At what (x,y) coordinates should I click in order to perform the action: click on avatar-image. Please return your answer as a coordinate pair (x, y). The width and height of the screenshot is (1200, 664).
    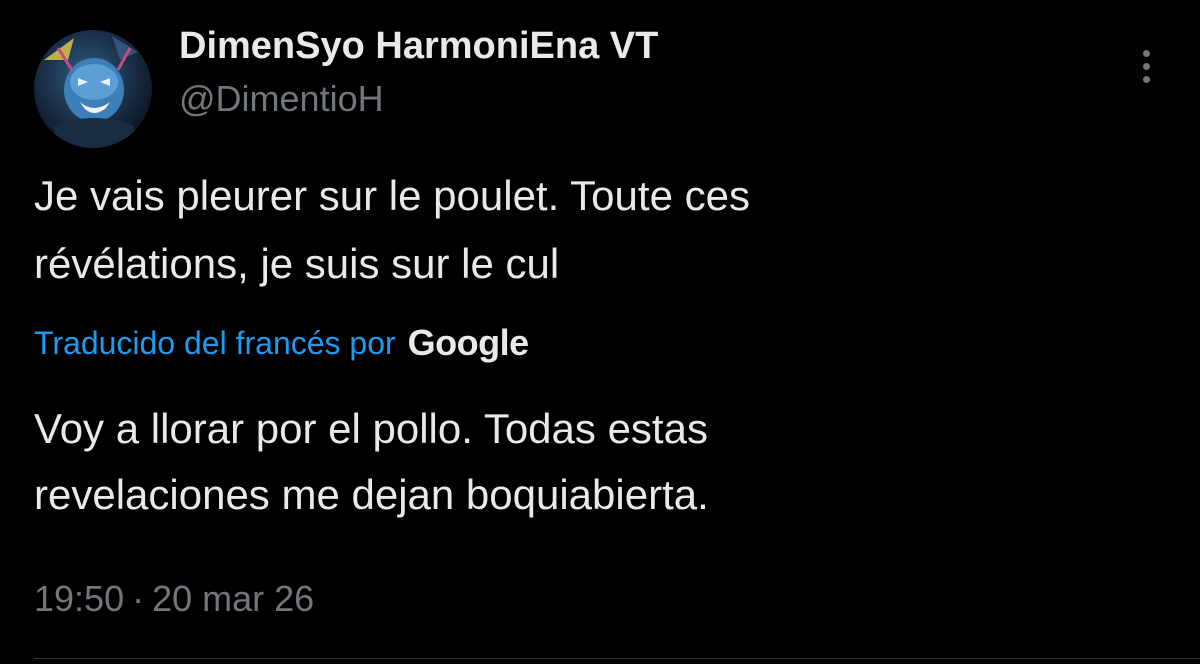
    Looking at the image, I should click on (91, 92).